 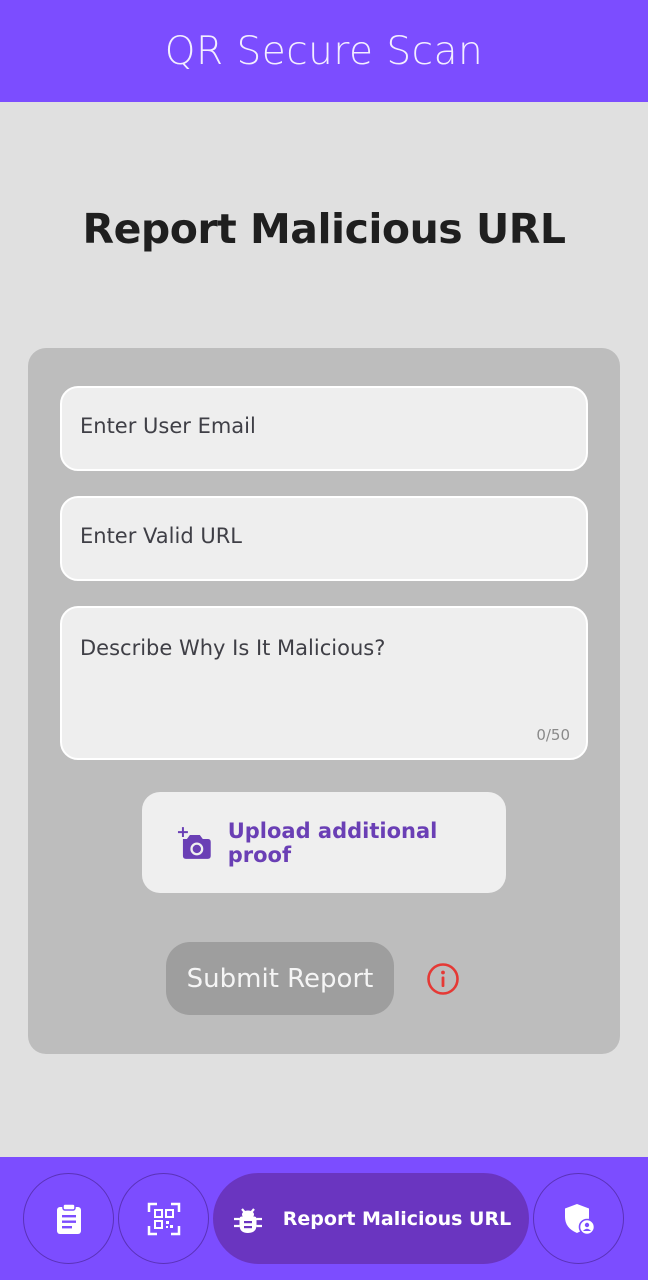 I want to click on page-title: Report Malicious URL, so click(x=324, y=229).